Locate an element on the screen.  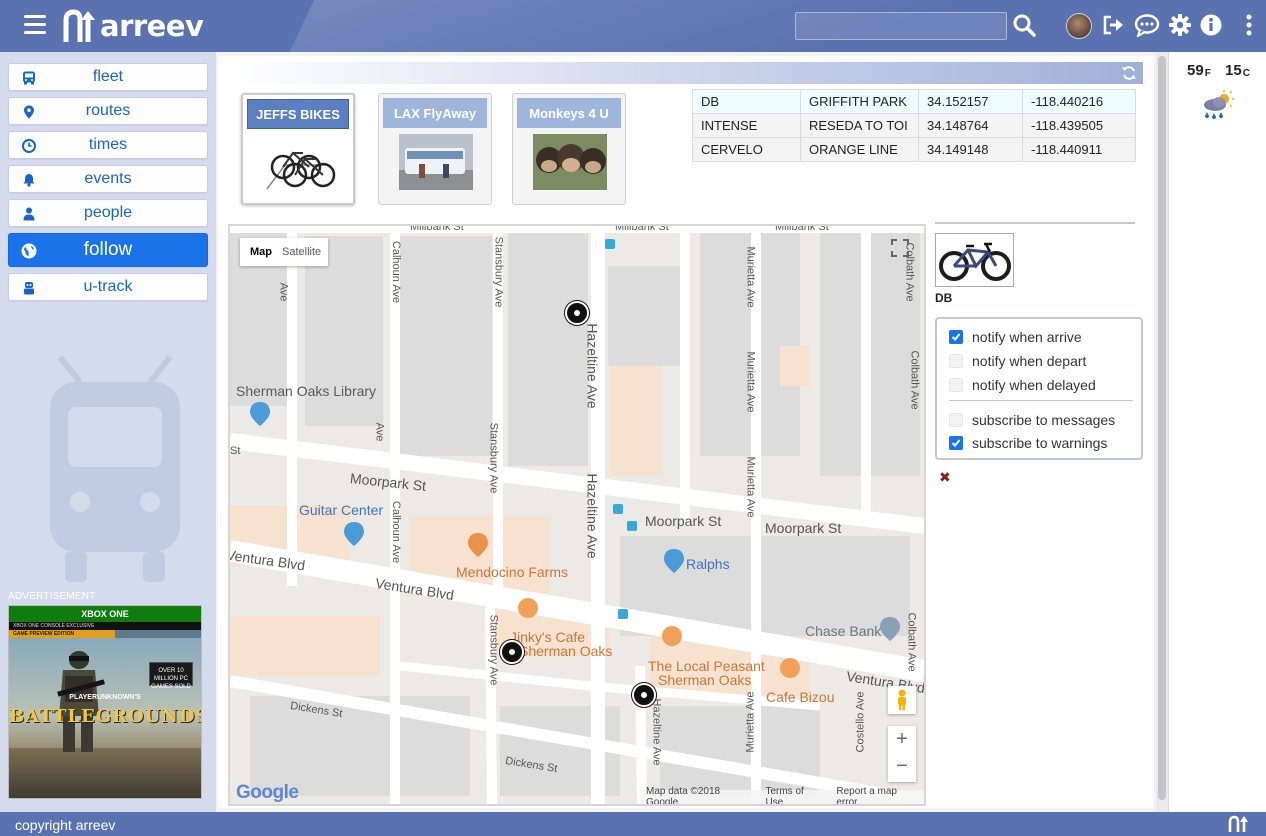
advertisement-label: ADVERTISEMENT is located at coordinates (52, 596).